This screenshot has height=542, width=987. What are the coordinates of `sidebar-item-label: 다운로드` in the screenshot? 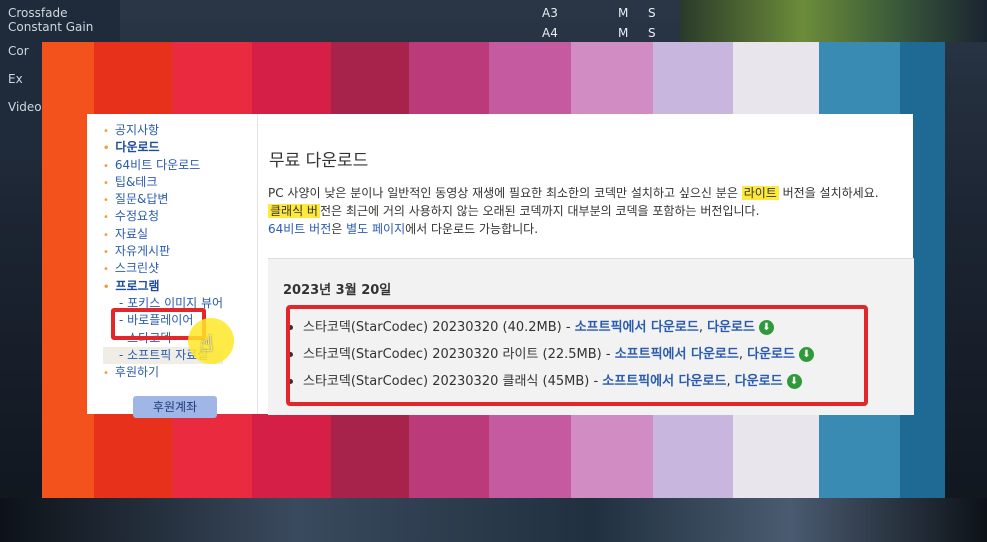 It's located at (137, 147).